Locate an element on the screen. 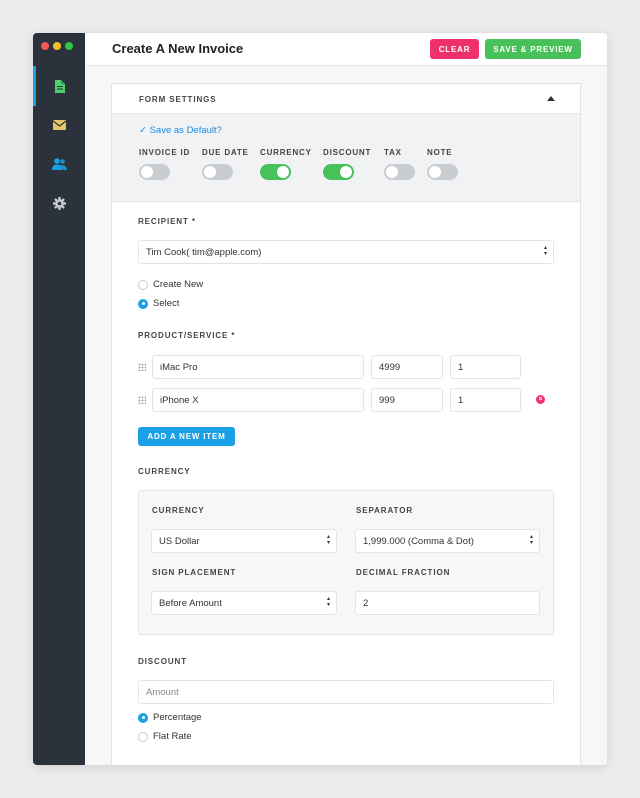 This screenshot has height=798, width=640. save-preview-button: SAVE & PREVIEW is located at coordinates (533, 49).